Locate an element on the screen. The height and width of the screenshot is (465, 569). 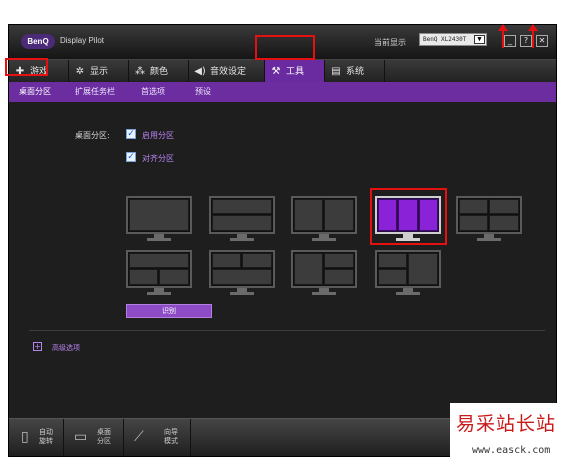
speaker-icon: ◀) is located at coordinates (200, 71).